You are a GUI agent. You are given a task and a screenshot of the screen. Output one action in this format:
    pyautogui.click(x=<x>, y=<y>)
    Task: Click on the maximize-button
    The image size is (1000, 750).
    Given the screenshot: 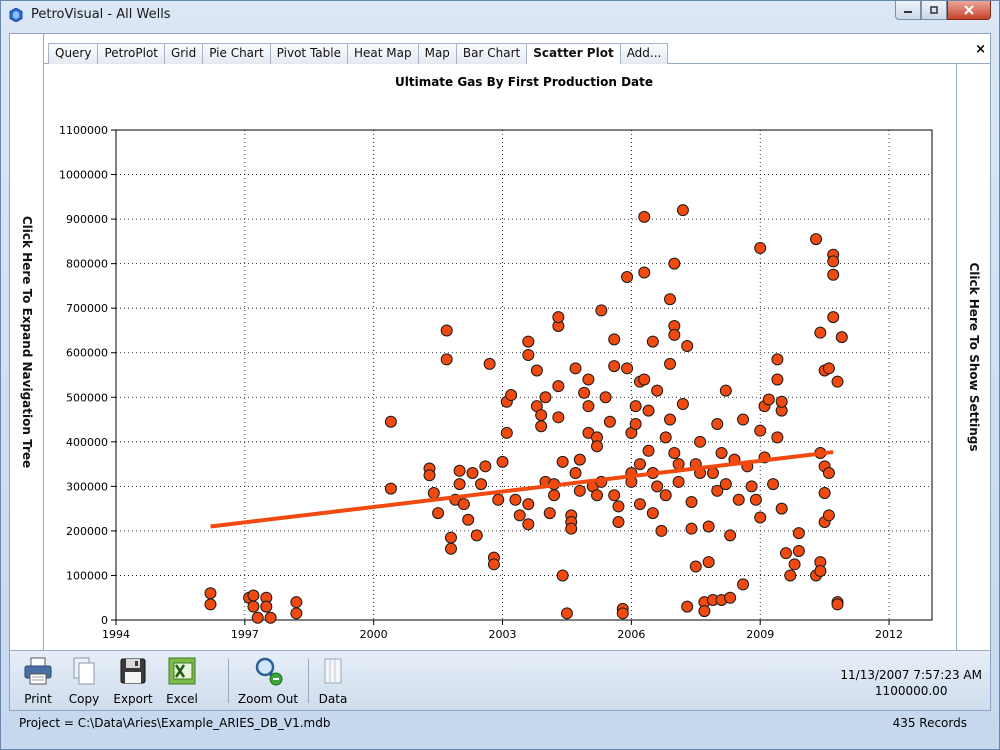 What is the action you would take?
    pyautogui.click(x=934, y=10)
    